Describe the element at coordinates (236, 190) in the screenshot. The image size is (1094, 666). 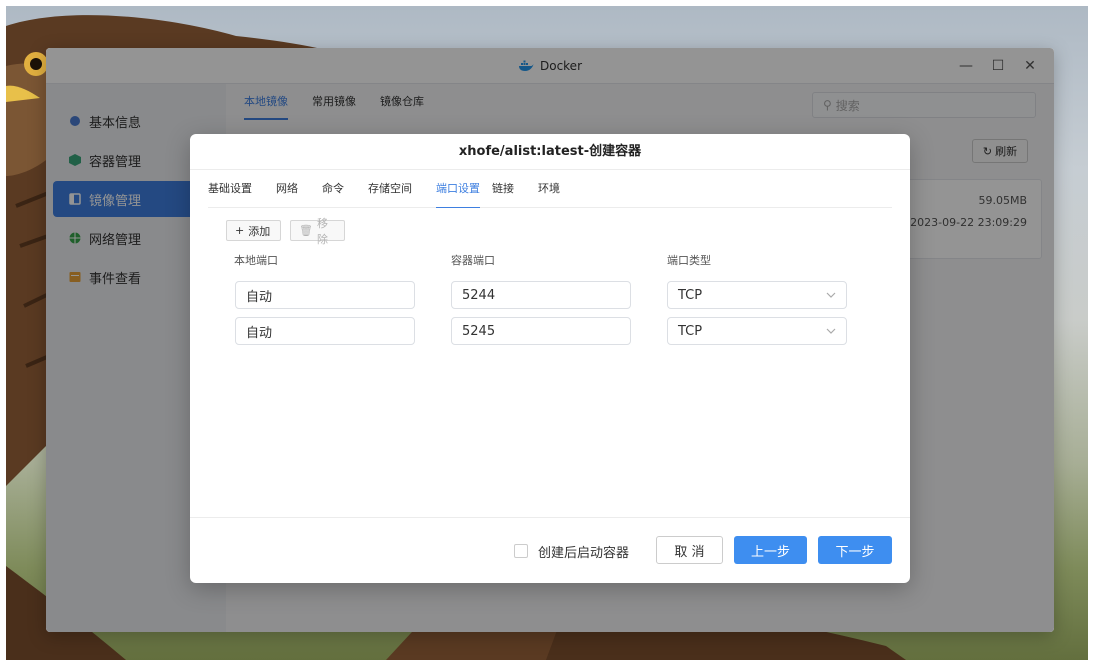
I see `tab-basic-settings: 基础设置` at that location.